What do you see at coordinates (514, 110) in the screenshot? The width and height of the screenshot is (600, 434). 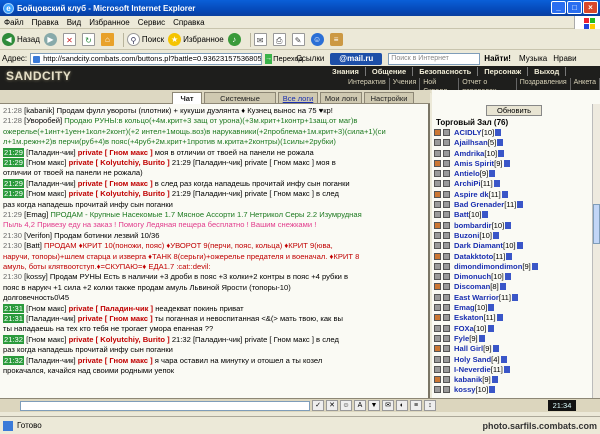 I see `refresh-list-button: Обновить` at bounding box center [514, 110].